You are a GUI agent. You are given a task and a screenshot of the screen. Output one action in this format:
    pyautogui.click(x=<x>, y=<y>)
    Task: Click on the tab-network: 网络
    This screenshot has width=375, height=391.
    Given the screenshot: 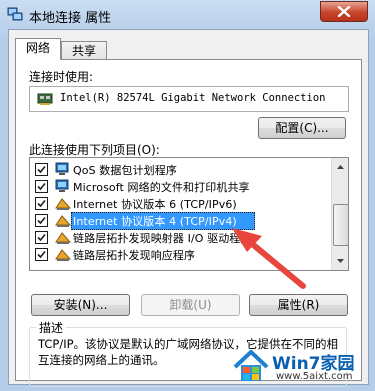 What is the action you would take?
    pyautogui.click(x=38, y=49)
    